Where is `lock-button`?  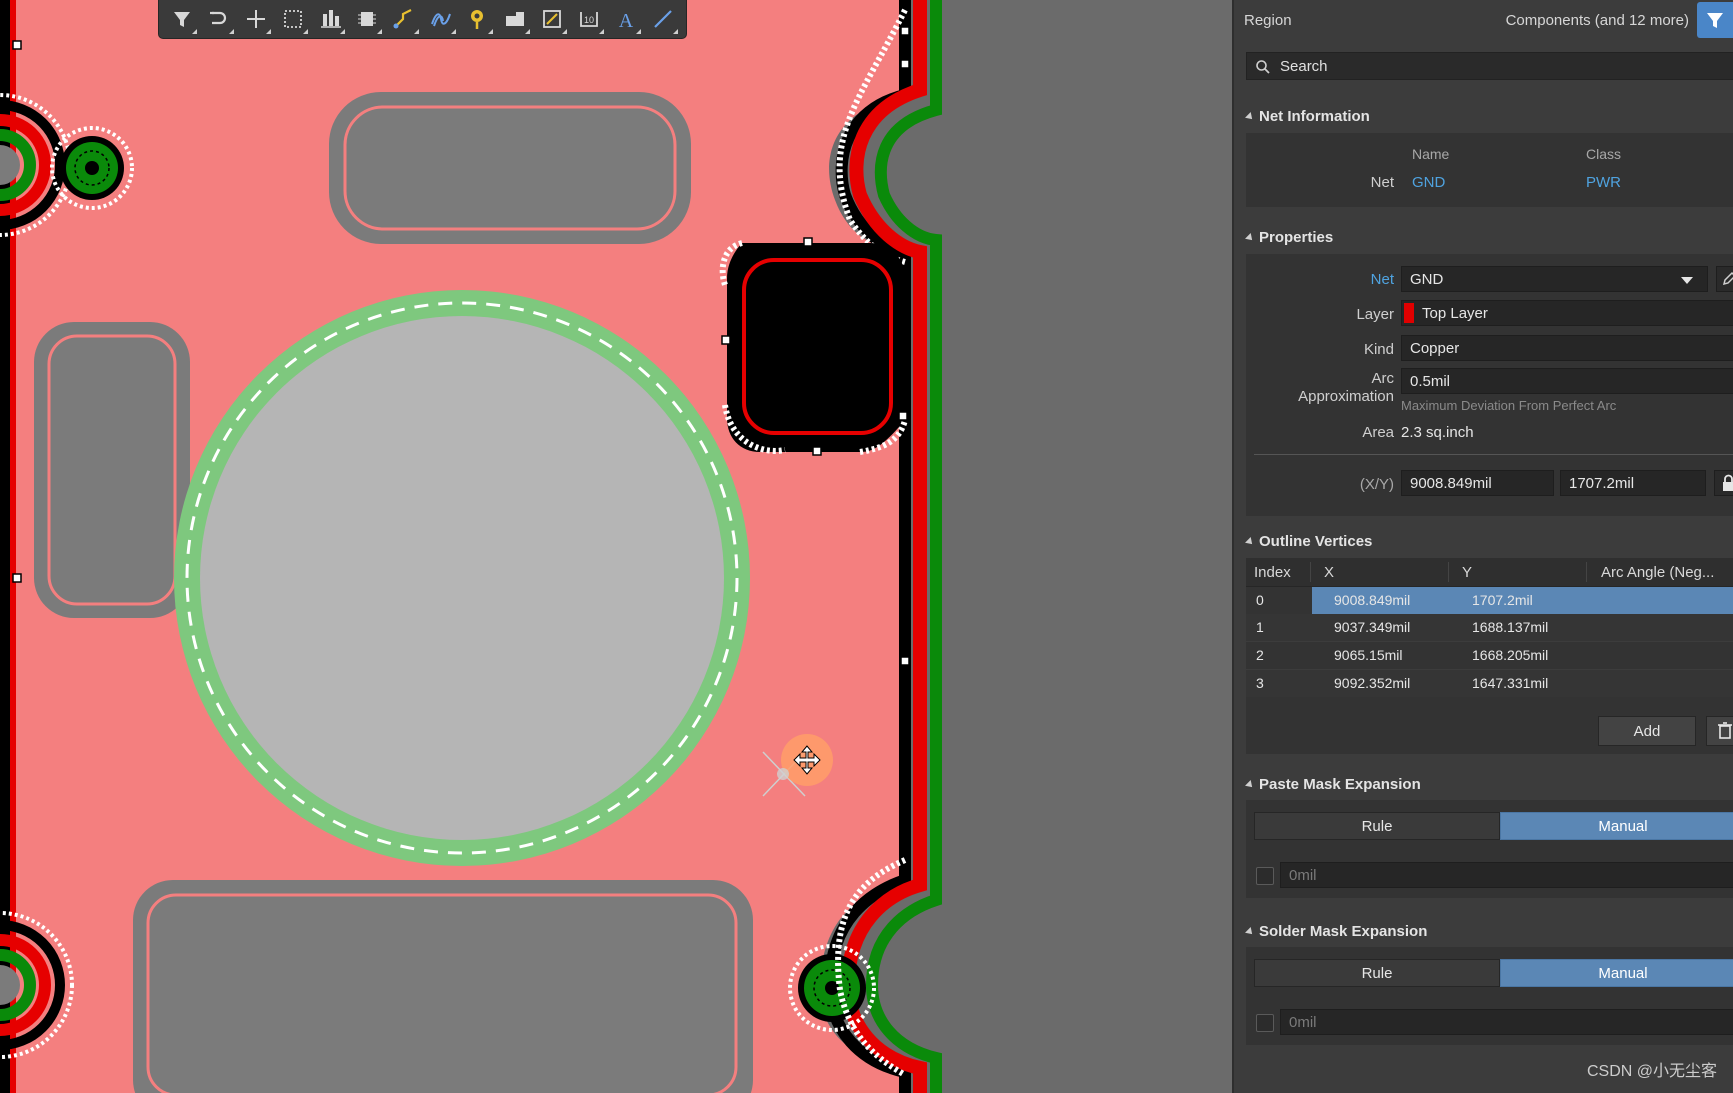 lock-button is located at coordinates (1723, 483).